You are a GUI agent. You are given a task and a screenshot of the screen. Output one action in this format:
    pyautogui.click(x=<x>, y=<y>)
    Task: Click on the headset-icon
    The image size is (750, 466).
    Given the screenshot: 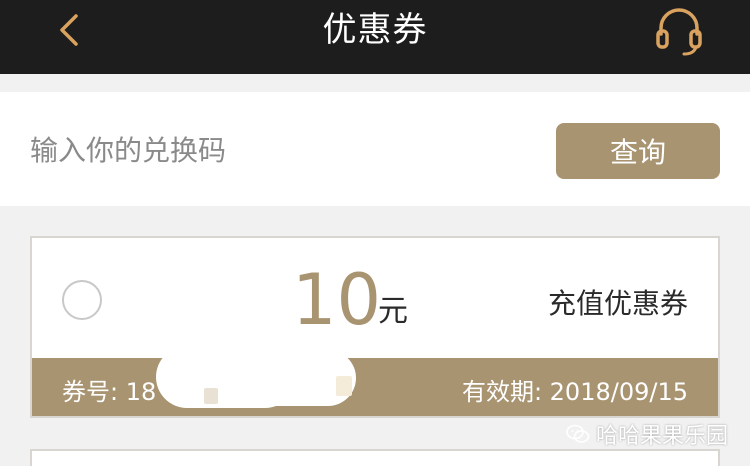 What is the action you would take?
    pyautogui.click(x=679, y=32)
    